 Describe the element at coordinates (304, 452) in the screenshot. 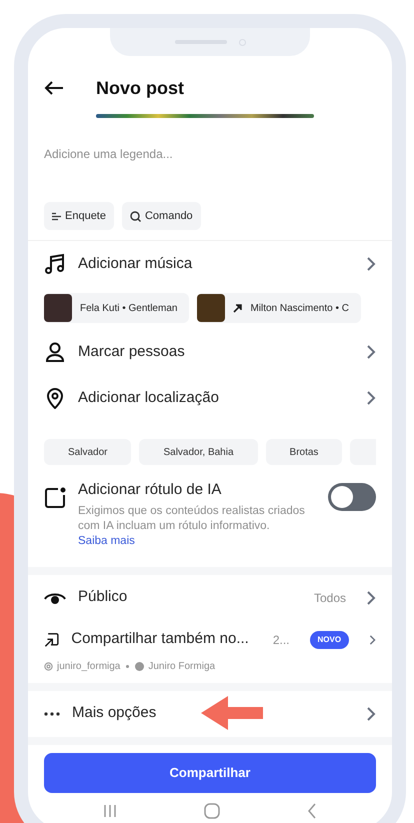

I see `location-chip: Brotas` at that location.